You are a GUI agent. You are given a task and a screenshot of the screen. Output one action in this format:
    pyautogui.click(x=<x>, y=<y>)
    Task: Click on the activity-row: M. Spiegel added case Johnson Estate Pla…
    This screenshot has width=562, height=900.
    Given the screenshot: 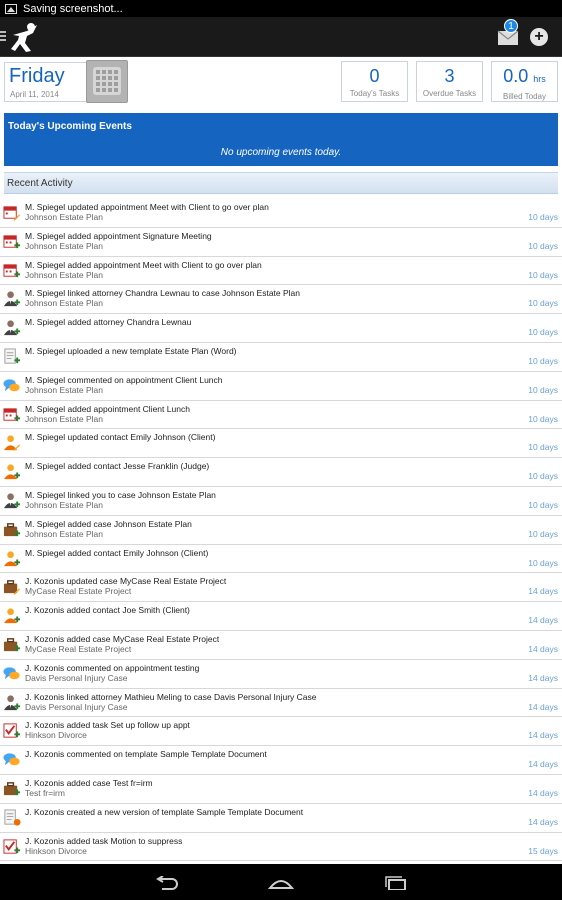 What is the action you would take?
    pyautogui.click(x=281, y=530)
    